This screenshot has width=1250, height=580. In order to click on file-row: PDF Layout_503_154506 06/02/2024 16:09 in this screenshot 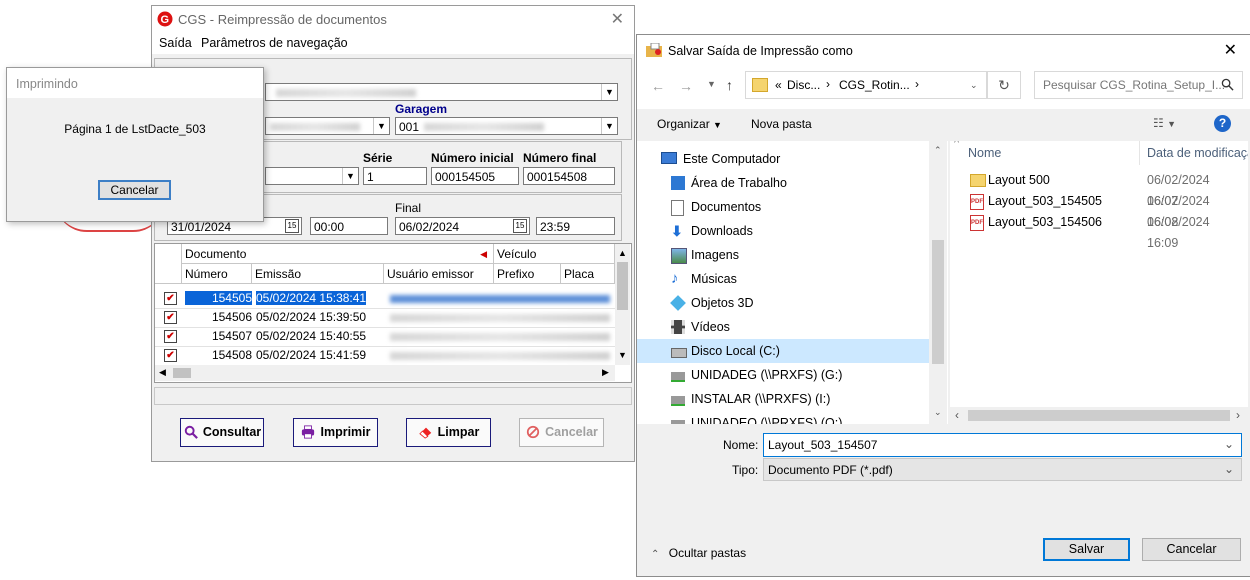, I will do `click(1090, 231)`.